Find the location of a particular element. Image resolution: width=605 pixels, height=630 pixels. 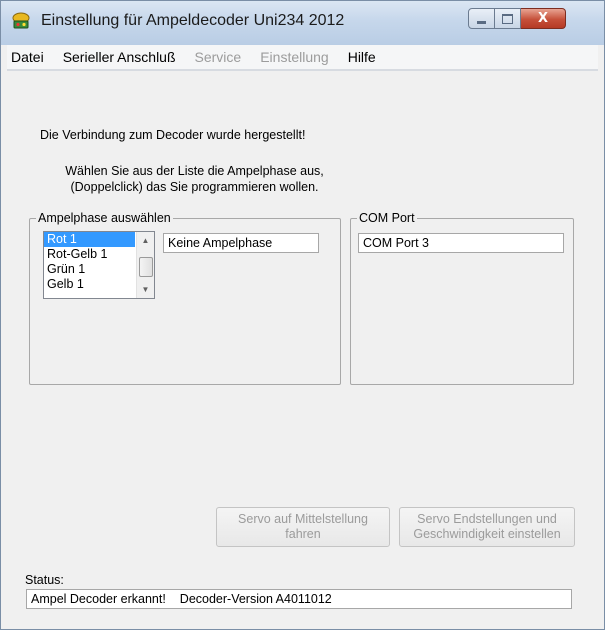

list-scrollbar: ▲ ▼ is located at coordinates (145, 265).